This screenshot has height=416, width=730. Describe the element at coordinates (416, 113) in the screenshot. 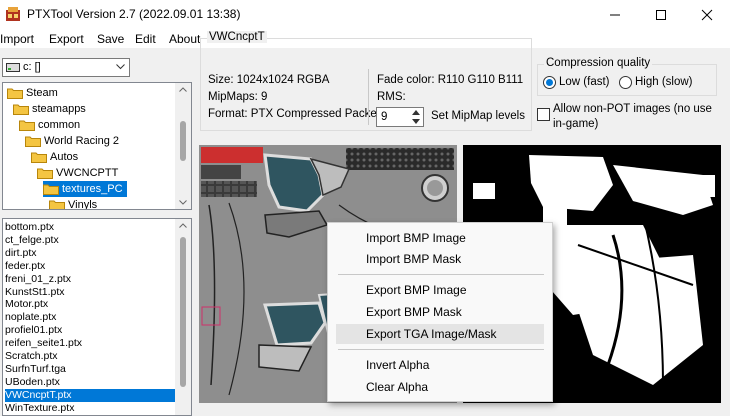

I see `stepper-up-icon` at that location.